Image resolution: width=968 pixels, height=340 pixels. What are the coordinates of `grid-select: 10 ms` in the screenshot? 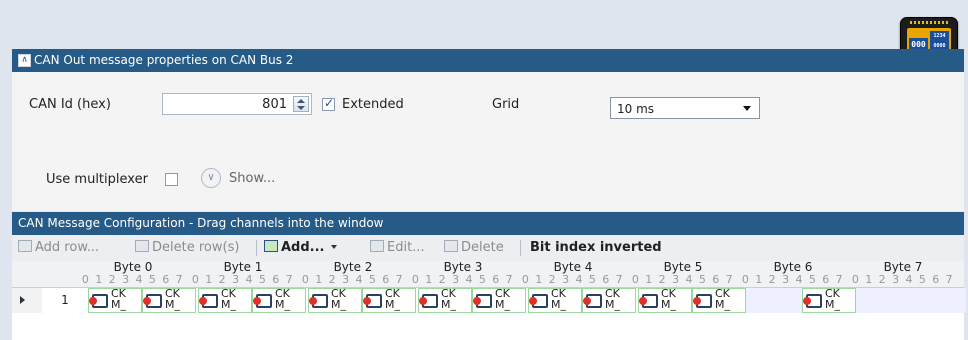 It's located at (685, 108).